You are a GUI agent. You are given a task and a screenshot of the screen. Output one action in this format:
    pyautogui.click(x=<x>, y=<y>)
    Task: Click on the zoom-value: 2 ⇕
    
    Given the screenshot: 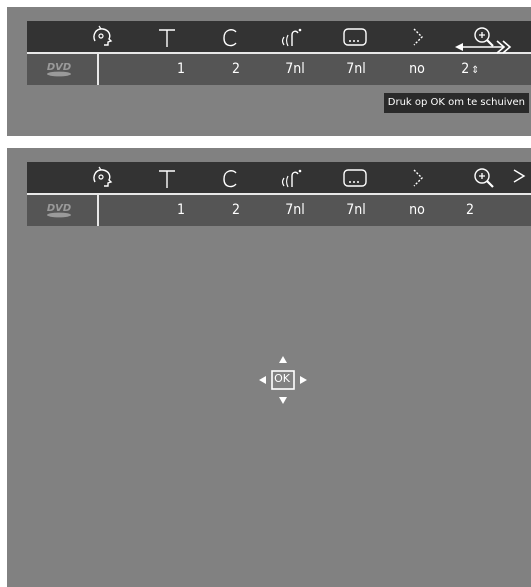 What is the action you would take?
    pyautogui.click(x=470, y=70)
    